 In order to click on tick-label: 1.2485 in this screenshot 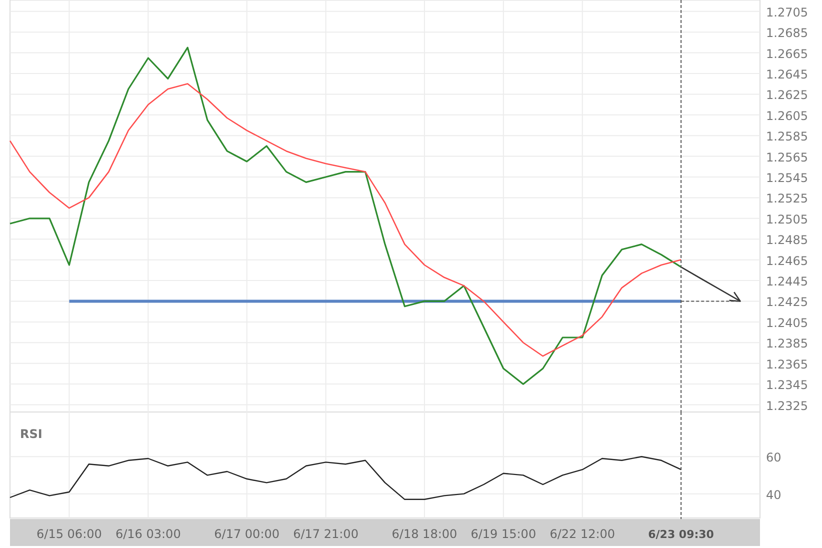, I will do `click(787, 240)`.